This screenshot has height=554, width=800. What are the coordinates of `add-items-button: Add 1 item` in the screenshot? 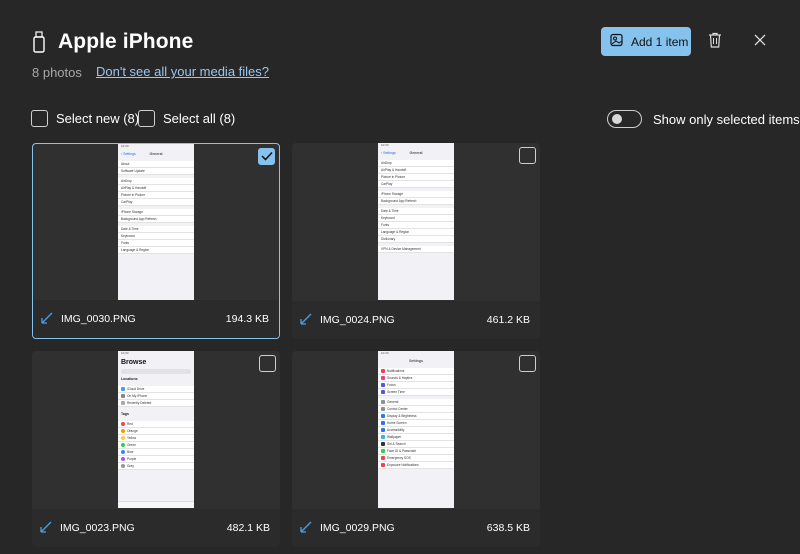 It's located at (646, 41).